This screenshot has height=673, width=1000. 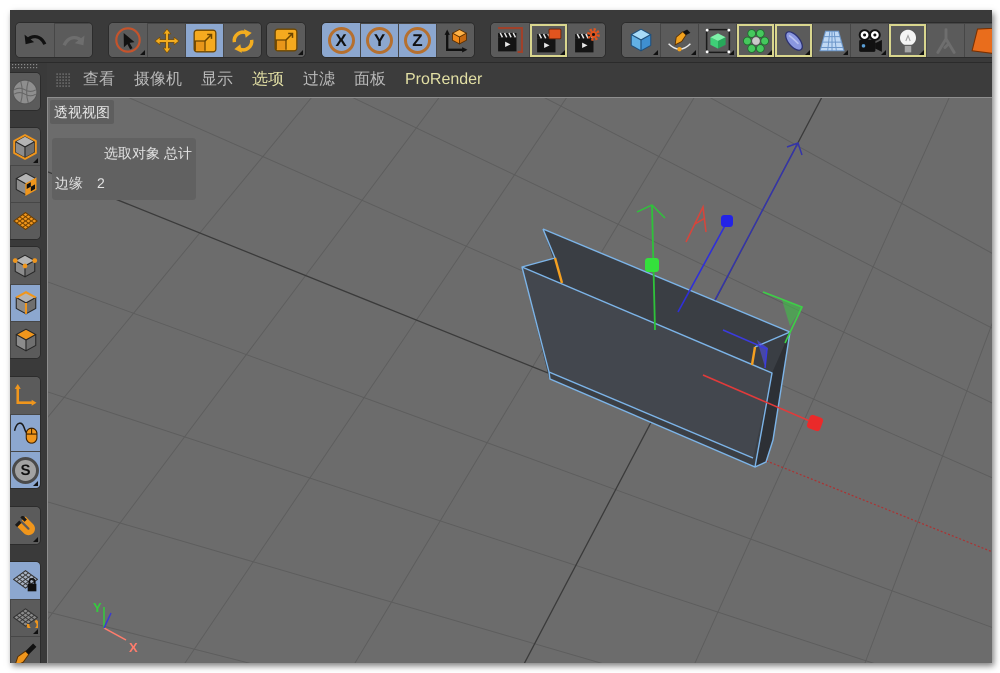 I want to click on cage-cube-icon, so click(x=717, y=41).